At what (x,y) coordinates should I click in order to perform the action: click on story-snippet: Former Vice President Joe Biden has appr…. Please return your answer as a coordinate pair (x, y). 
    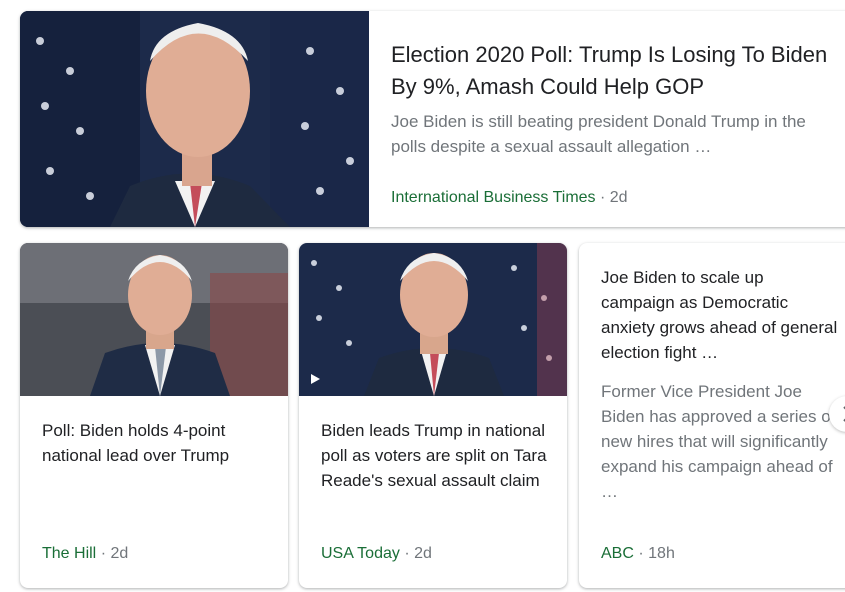
    Looking at the image, I should click on (718, 441).